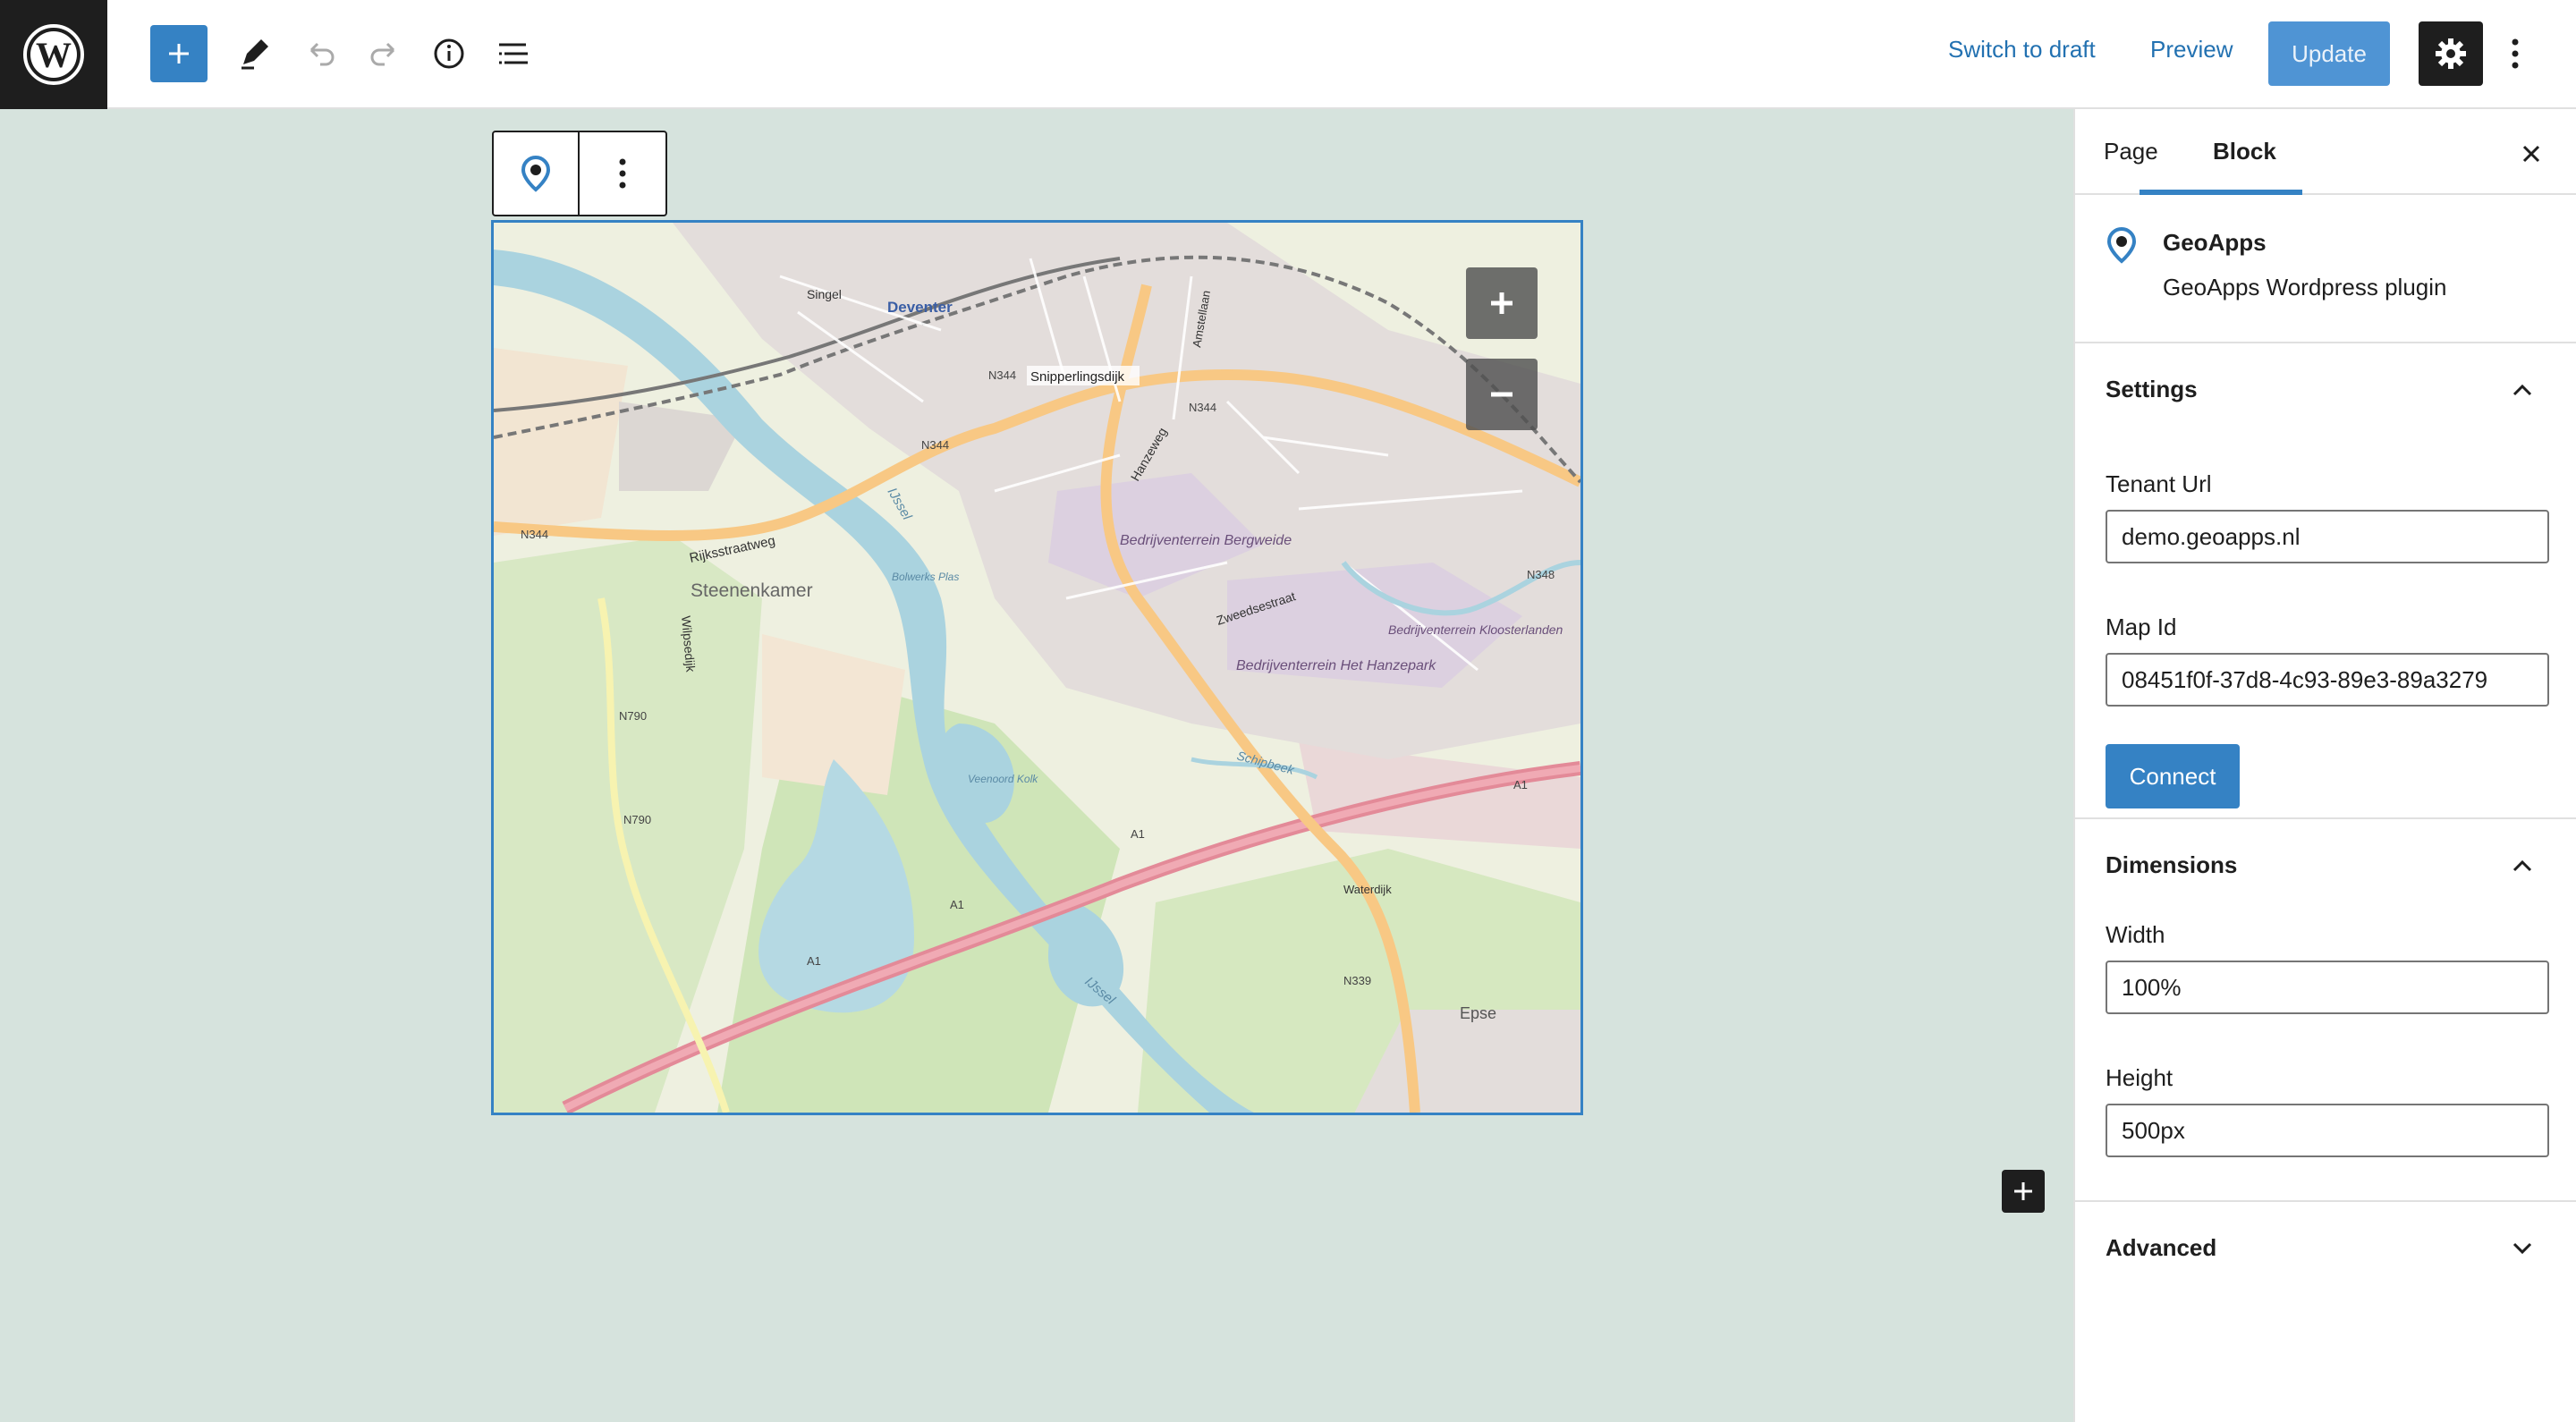  I want to click on block-inserter-button, so click(2023, 1191).